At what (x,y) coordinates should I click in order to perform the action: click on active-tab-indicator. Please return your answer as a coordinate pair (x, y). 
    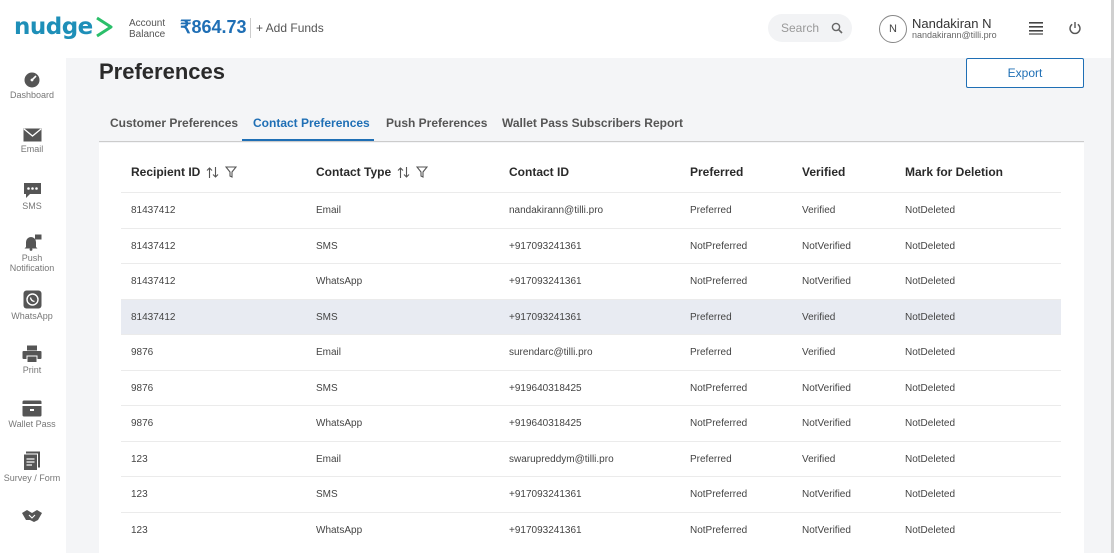
    Looking at the image, I should click on (308, 140).